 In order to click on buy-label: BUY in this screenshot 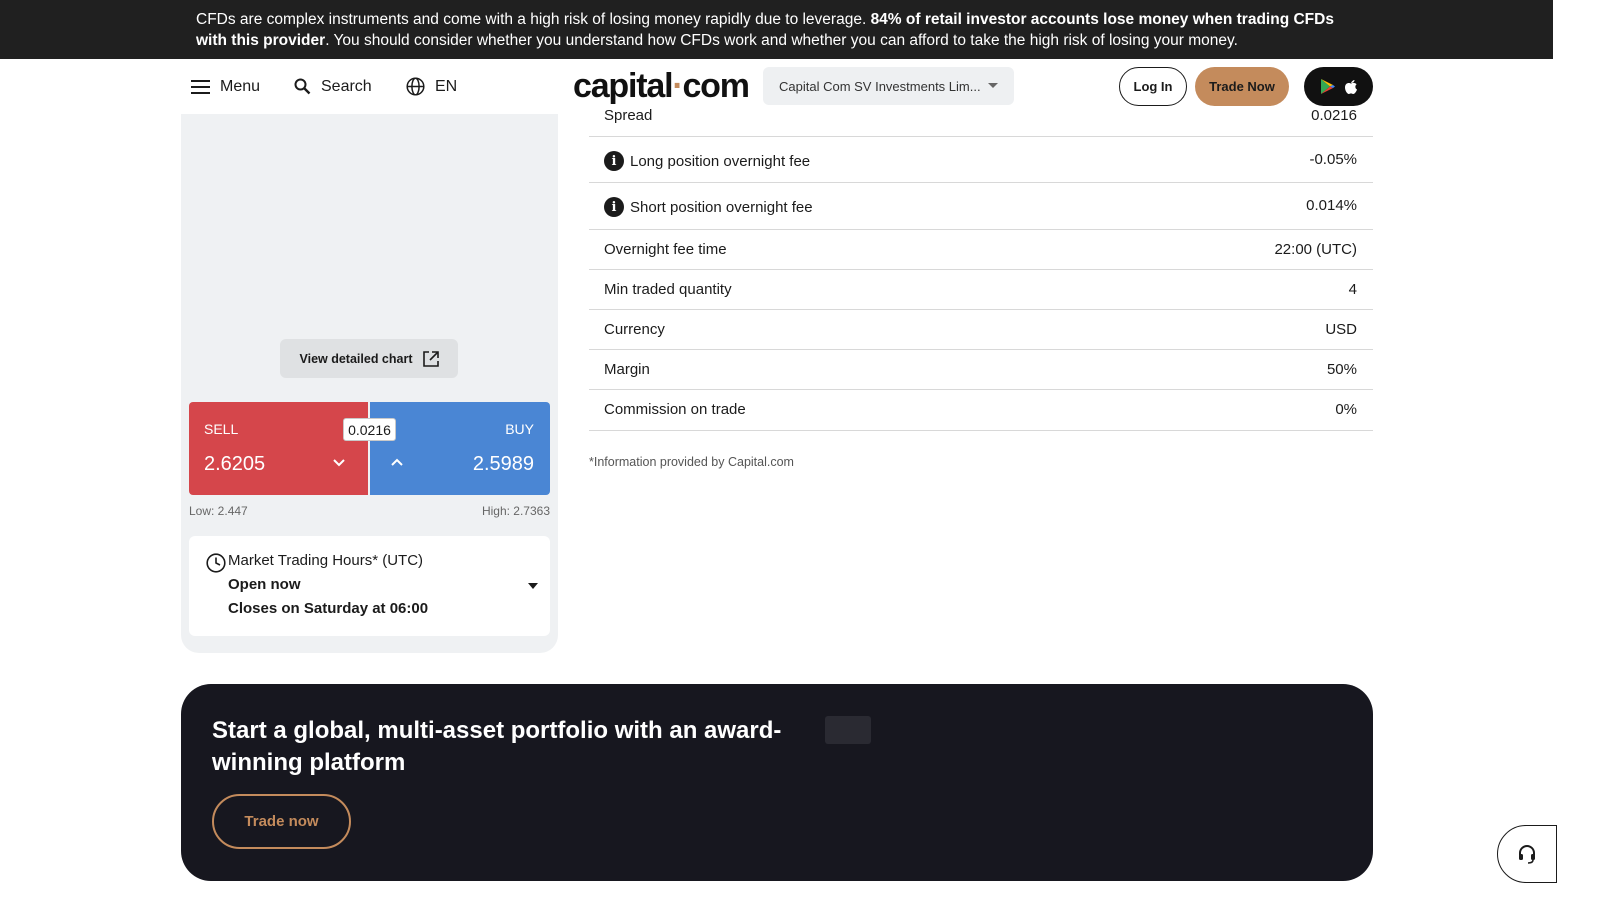, I will do `click(519, 429)`.